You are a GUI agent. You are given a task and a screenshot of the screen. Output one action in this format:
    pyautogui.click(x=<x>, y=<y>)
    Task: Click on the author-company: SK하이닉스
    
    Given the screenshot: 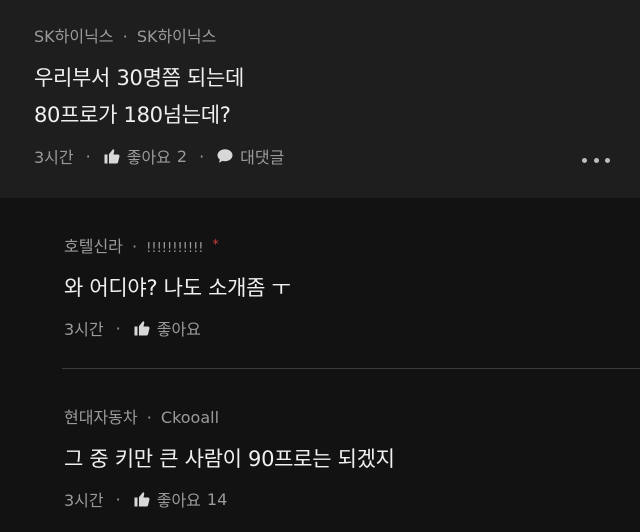 What is the action you would take?
    pyautogui.click(x=177, y=36)
    